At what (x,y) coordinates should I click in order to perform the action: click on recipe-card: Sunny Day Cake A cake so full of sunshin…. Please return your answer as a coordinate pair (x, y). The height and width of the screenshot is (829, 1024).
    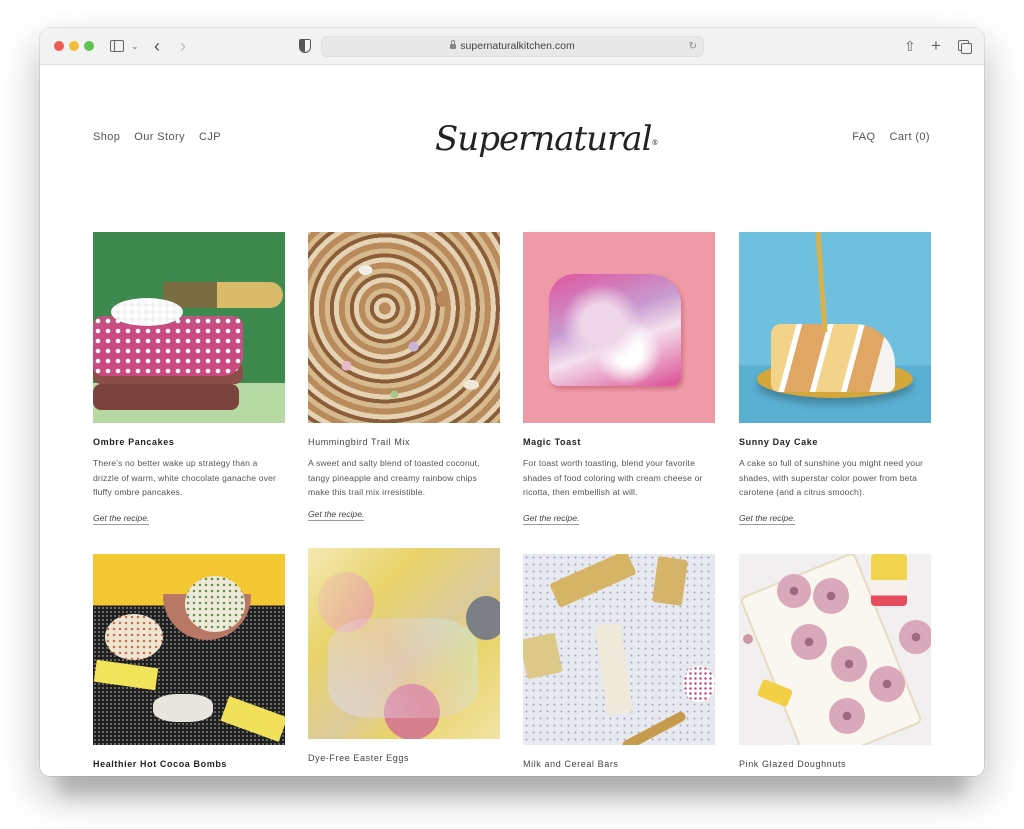
    Looking at the image, I should click on (835, 379).